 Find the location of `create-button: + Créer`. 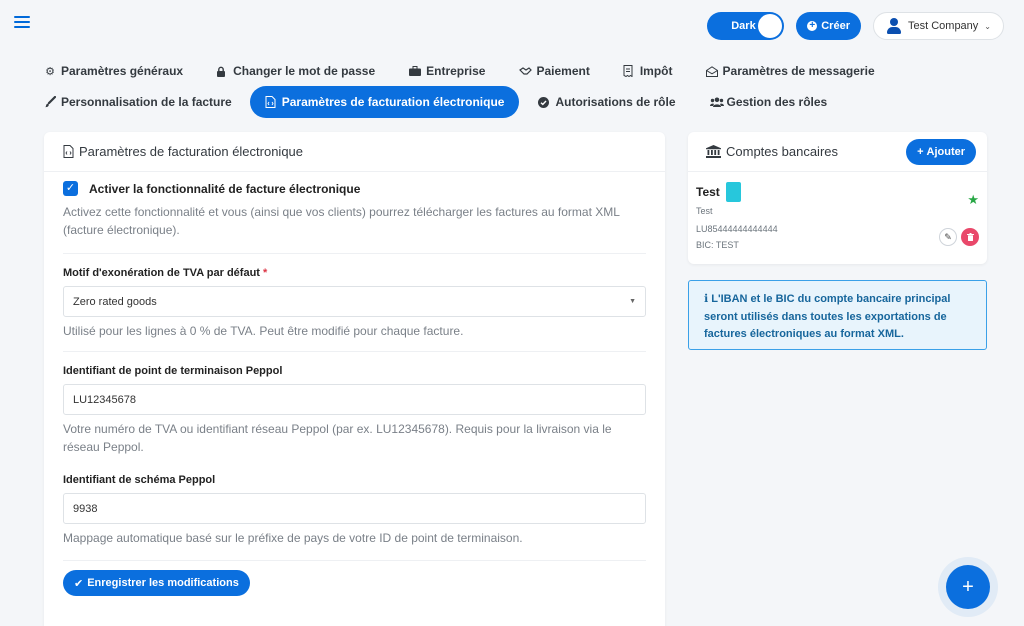

create-button: + Créer is located at coordinates (828, 26).